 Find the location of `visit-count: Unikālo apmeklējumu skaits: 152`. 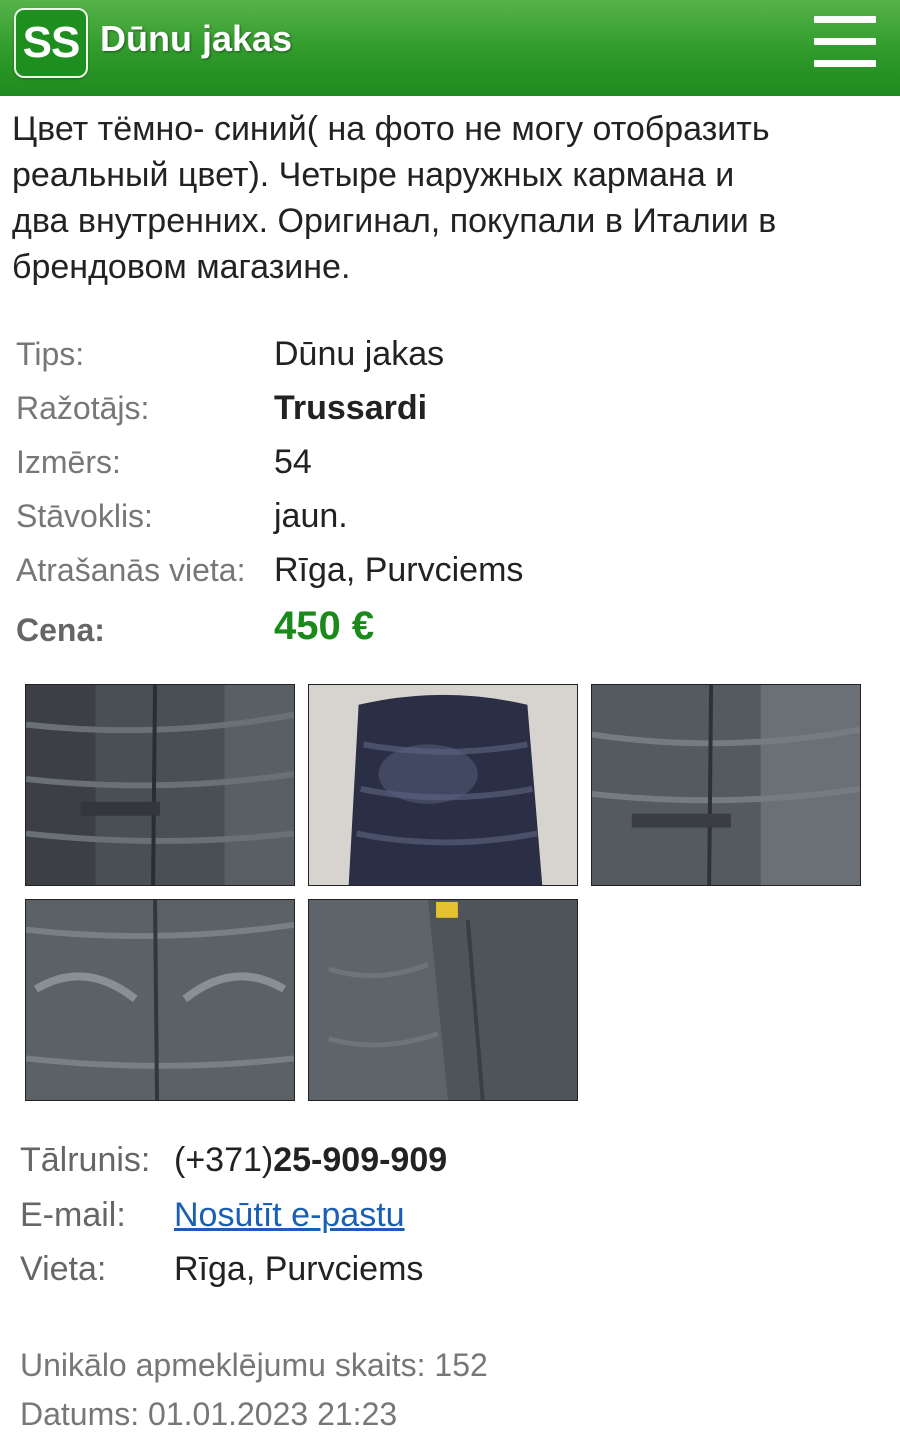

visit-count: Unikālo apmeklējumu skaits: 152 is located at coordinates (254, 1365).